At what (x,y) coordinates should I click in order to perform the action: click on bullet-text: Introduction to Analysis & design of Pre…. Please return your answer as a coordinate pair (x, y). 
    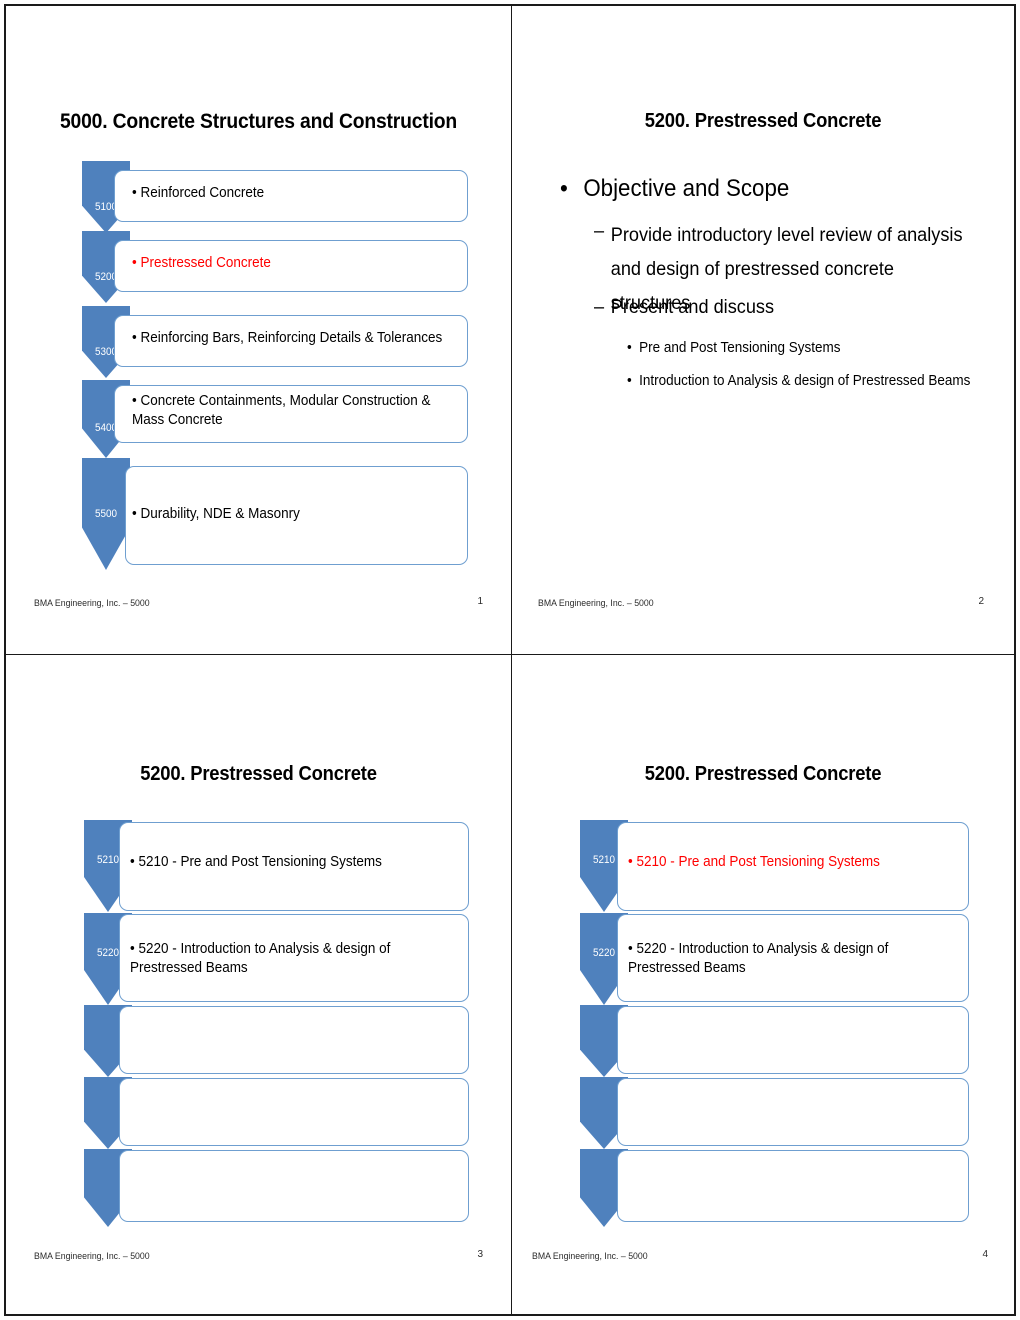
    Looking at the image, I should click on (805, 381).